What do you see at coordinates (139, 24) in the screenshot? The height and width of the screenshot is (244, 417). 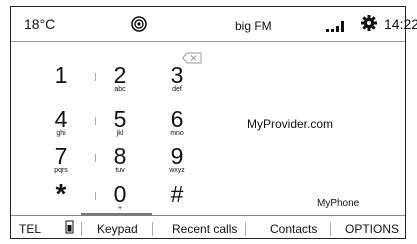 I see `radio-broadcast-icon` at bounding box center [139, 24].